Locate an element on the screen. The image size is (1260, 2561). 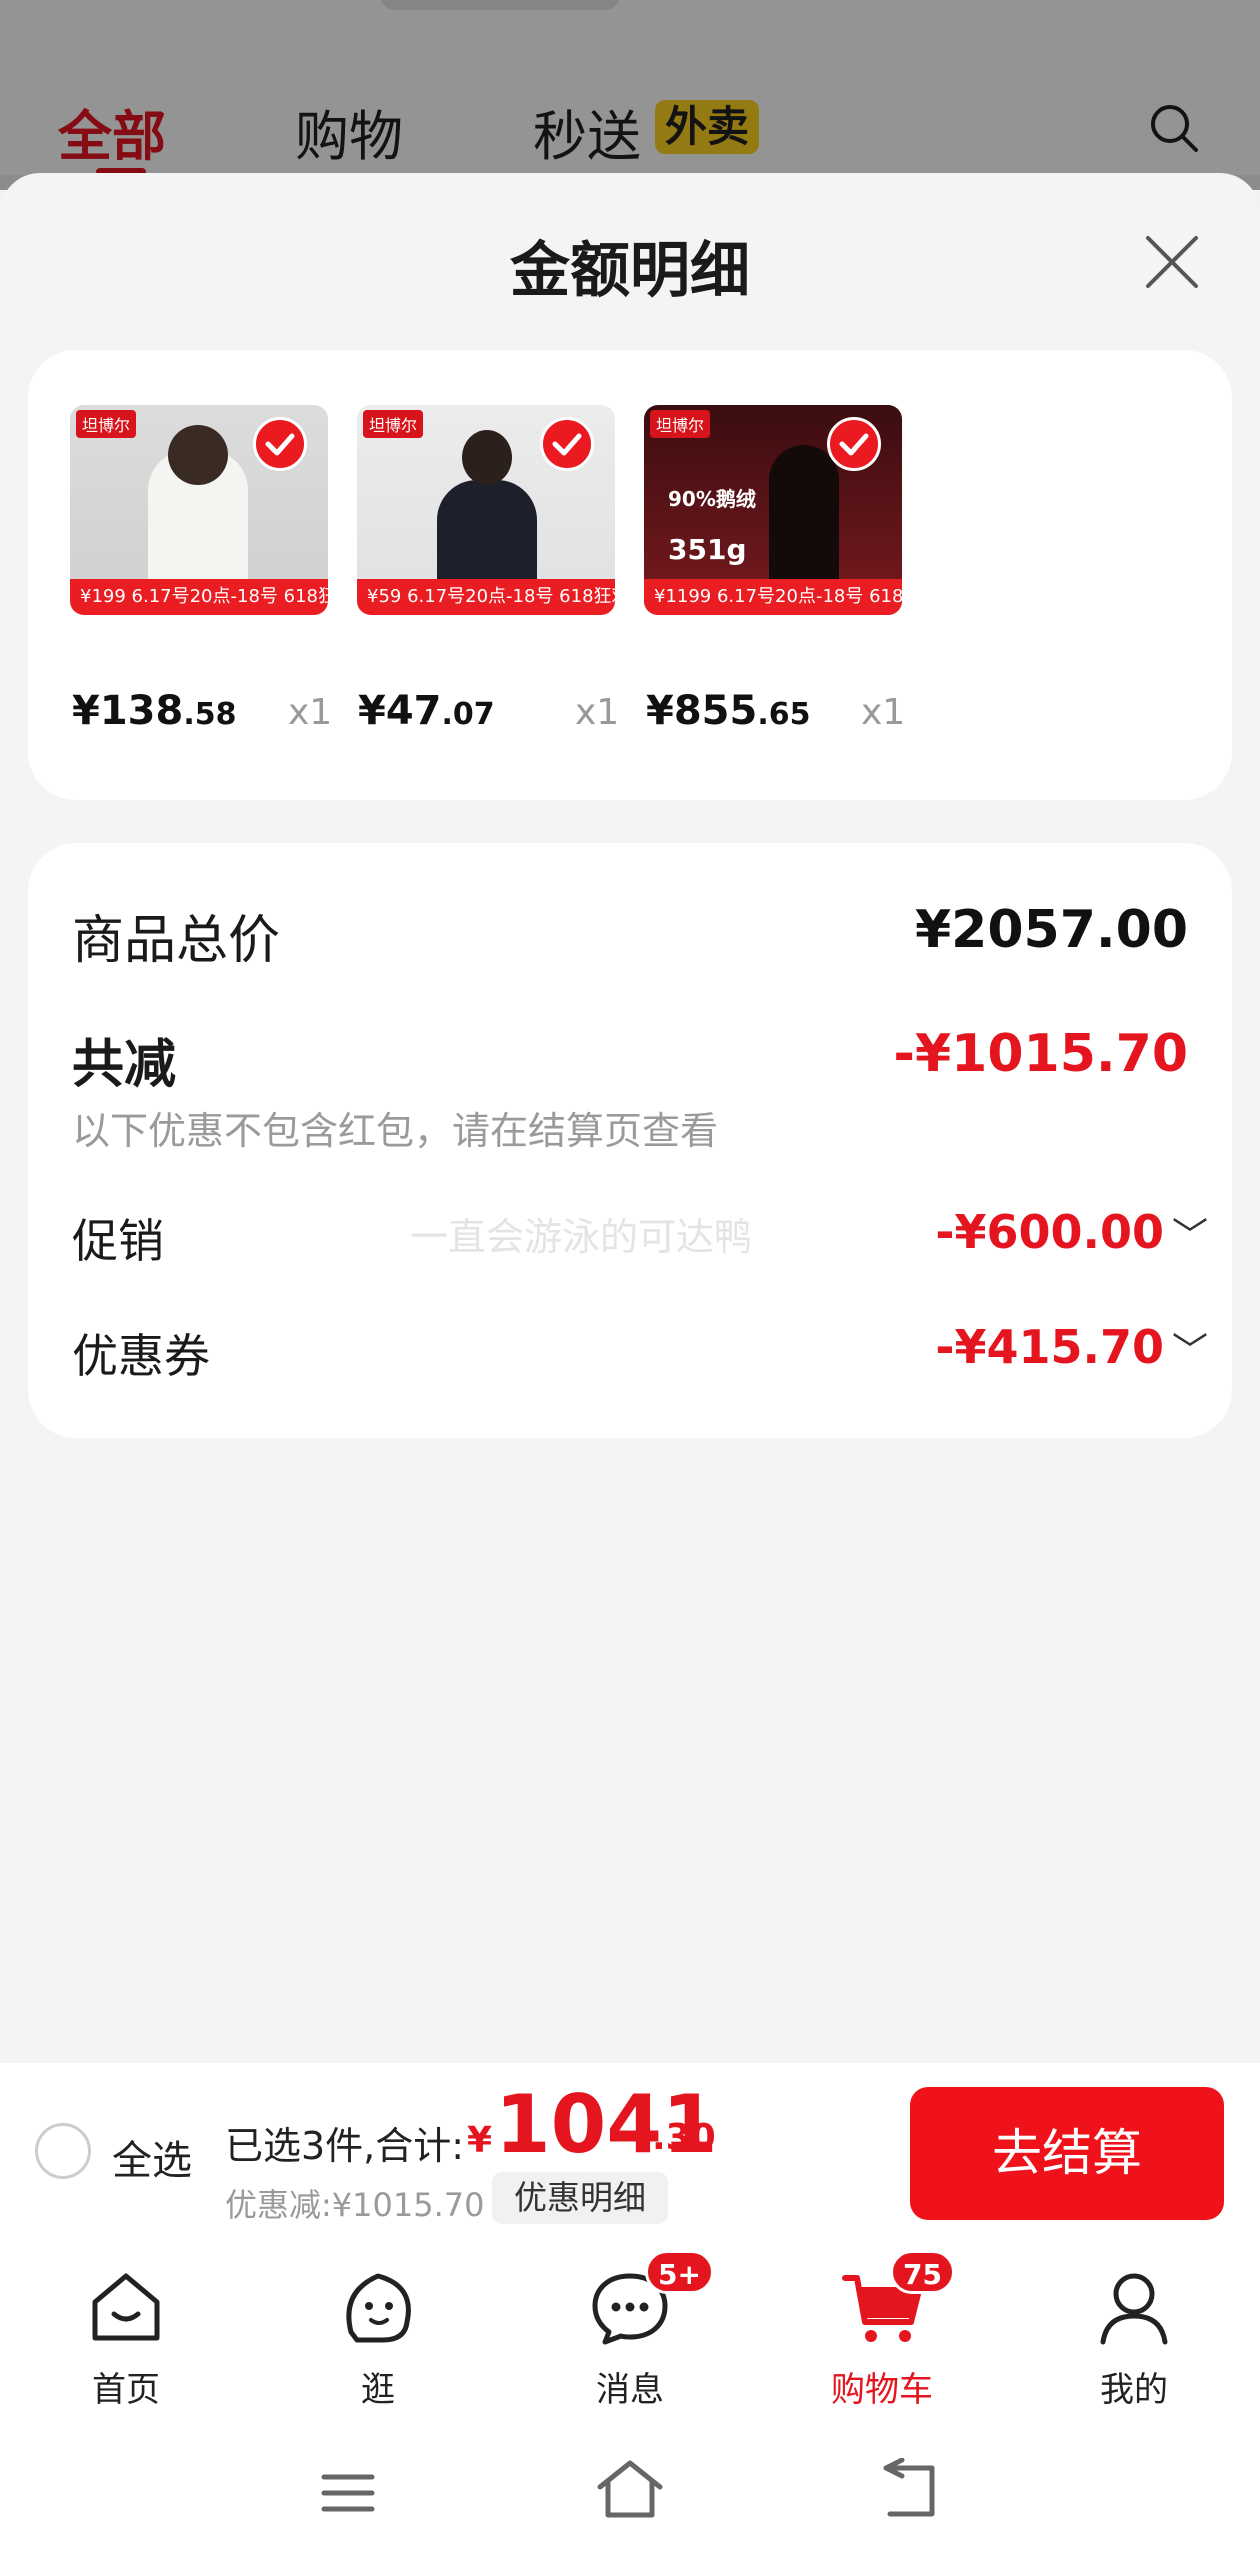
tabbar-item-browse: 逛 is located at coordinates (378, 2336).